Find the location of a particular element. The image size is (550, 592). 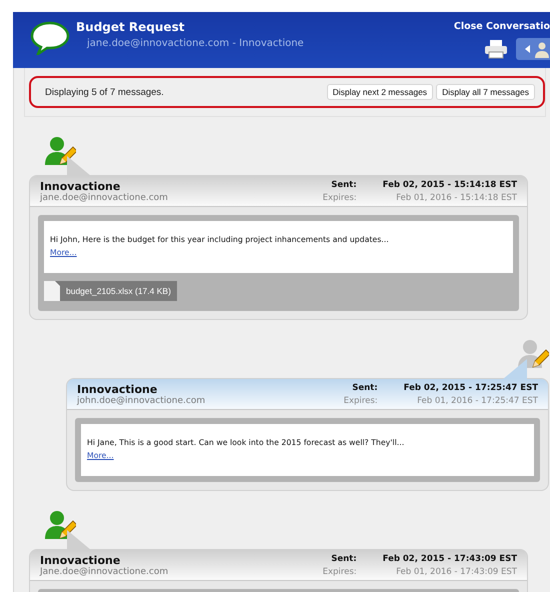

conversation-subtitle: jane.doe@innovactione.com - Innovactione is located at coordinates (195, 43).